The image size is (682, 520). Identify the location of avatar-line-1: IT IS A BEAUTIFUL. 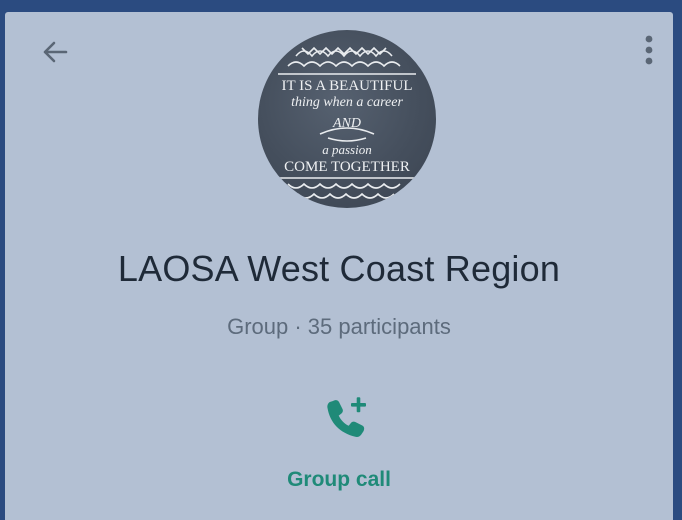
(347, 86).